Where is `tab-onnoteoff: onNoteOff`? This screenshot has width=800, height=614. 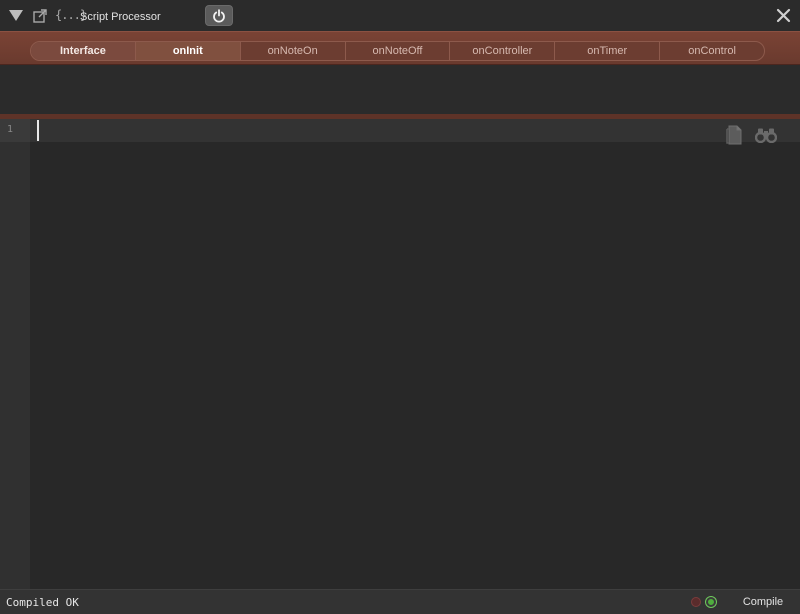
tab-onnoteoff: onNoteOff is located at coordinates (398, 51).